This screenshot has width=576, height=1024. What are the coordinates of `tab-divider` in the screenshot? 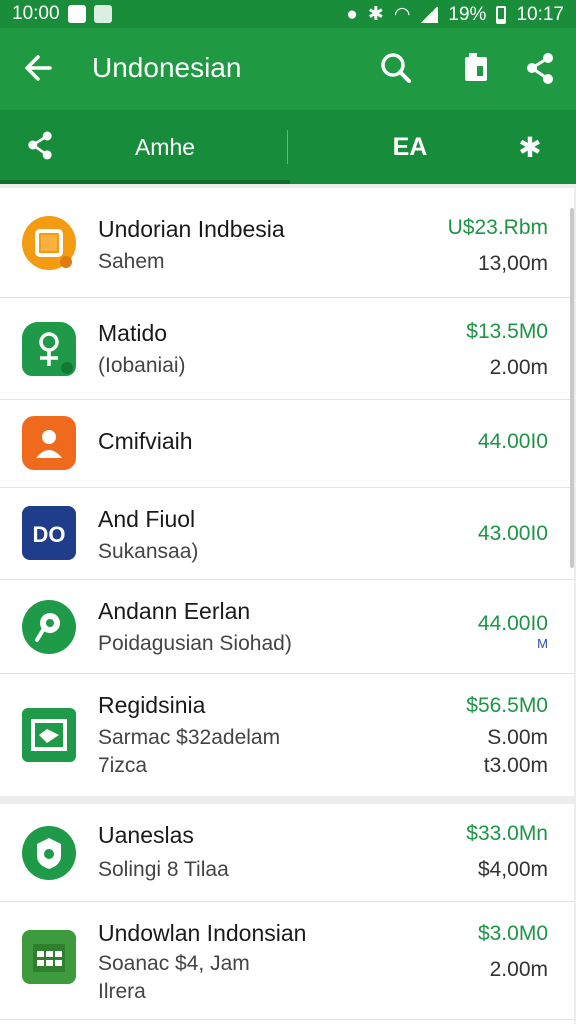 It's located at (287, 147).